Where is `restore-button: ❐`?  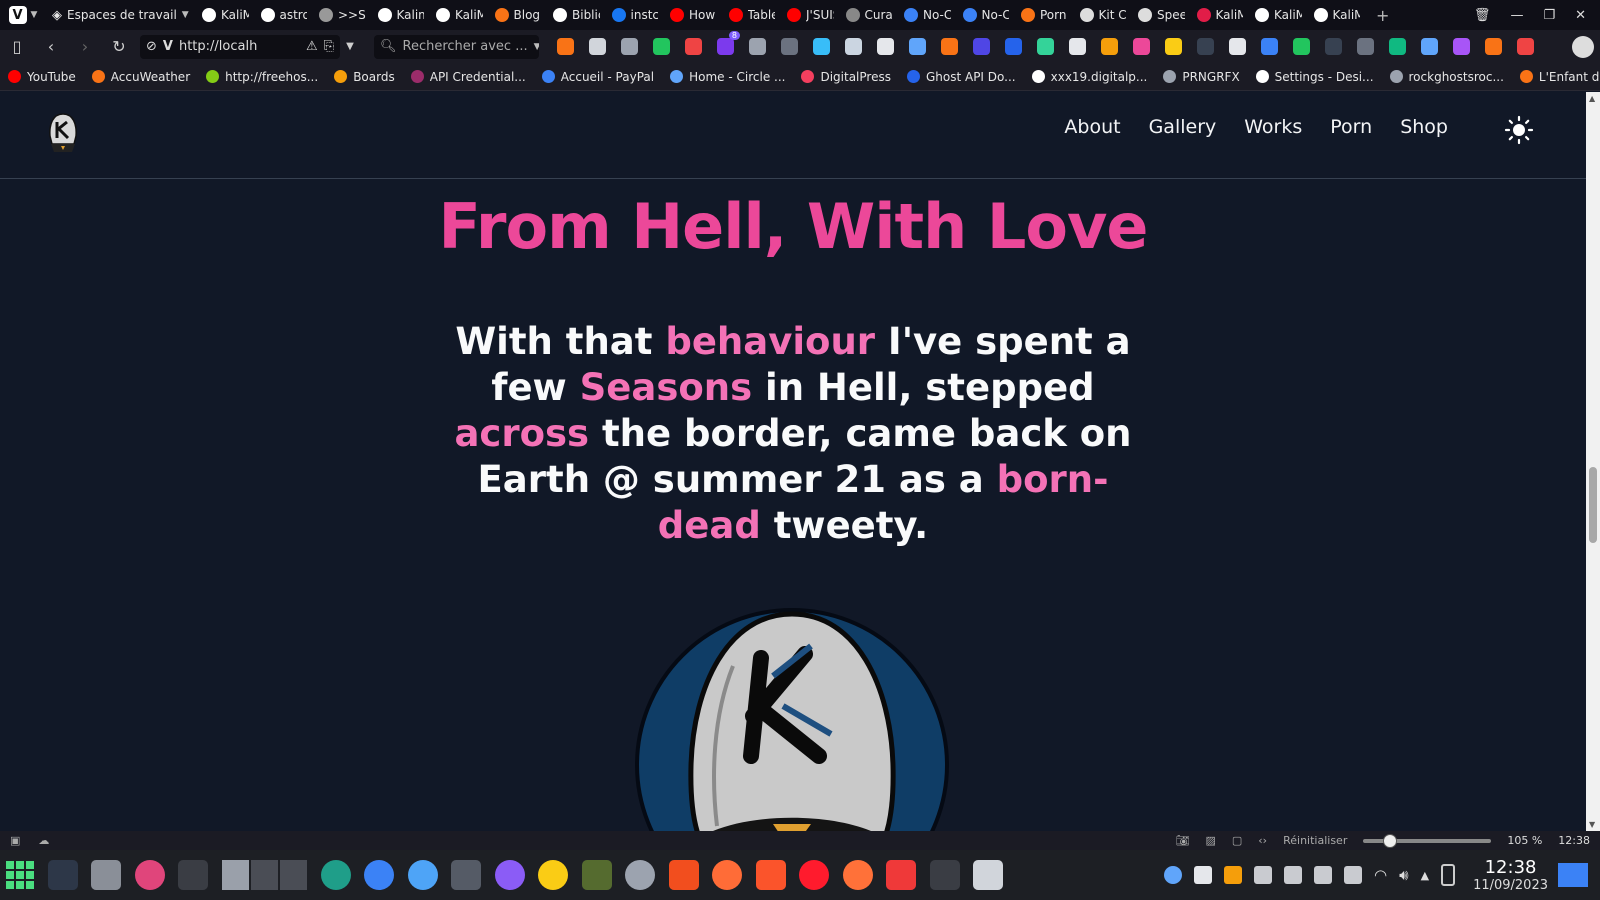
restore-button: ❐ is located at coordinates (1549, 15).